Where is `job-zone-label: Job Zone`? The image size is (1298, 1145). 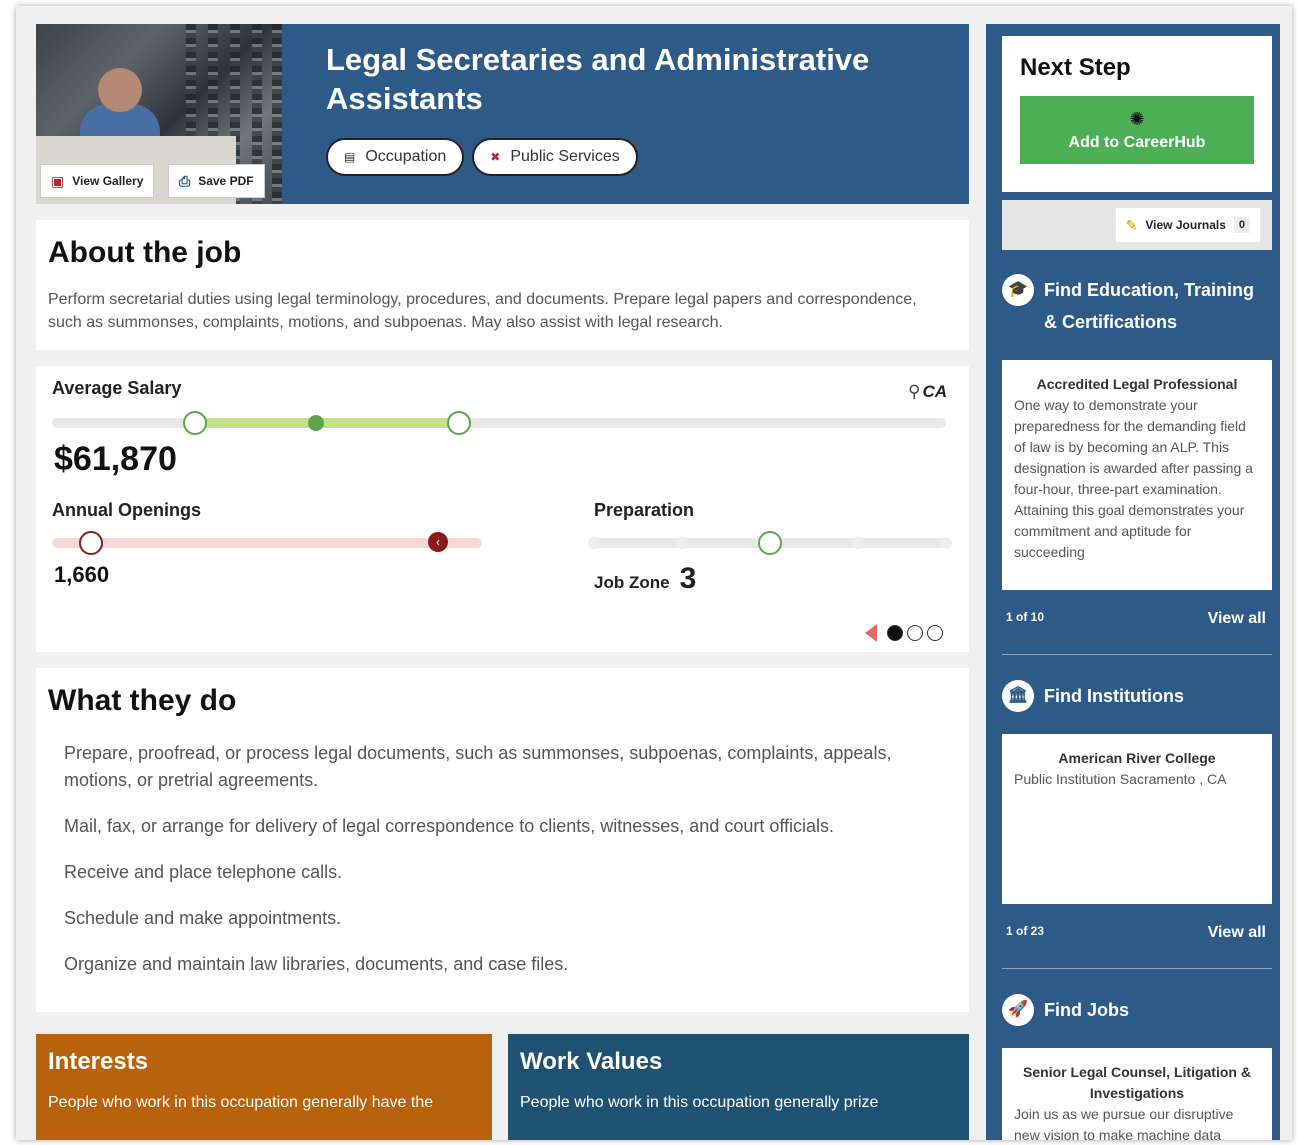
job-zone-label: Job Zone is located at coordinates (632, 582).